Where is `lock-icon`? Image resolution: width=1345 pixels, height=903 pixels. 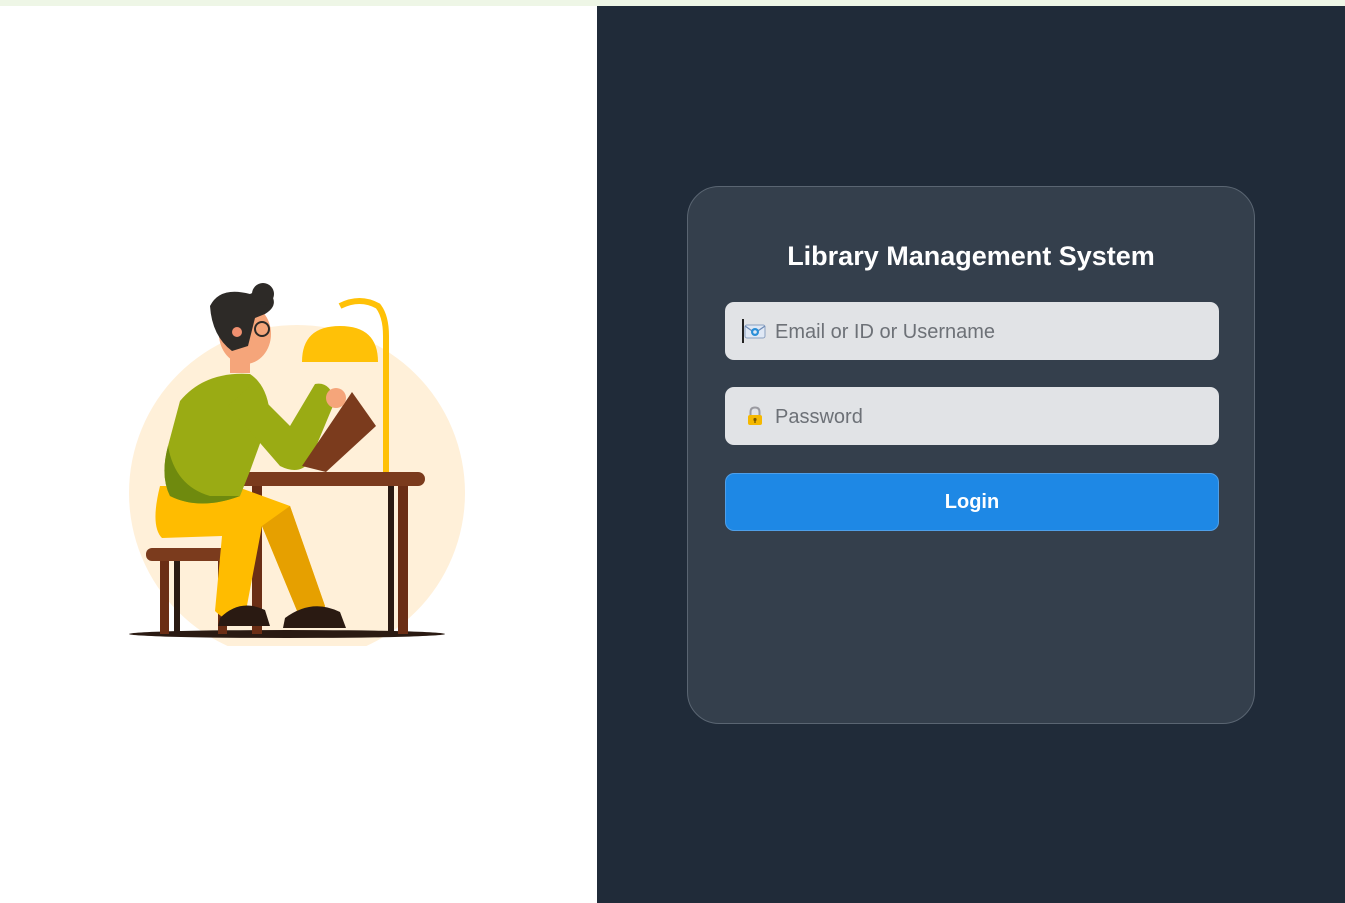 lock-icon is located at coordinates (755, 415).